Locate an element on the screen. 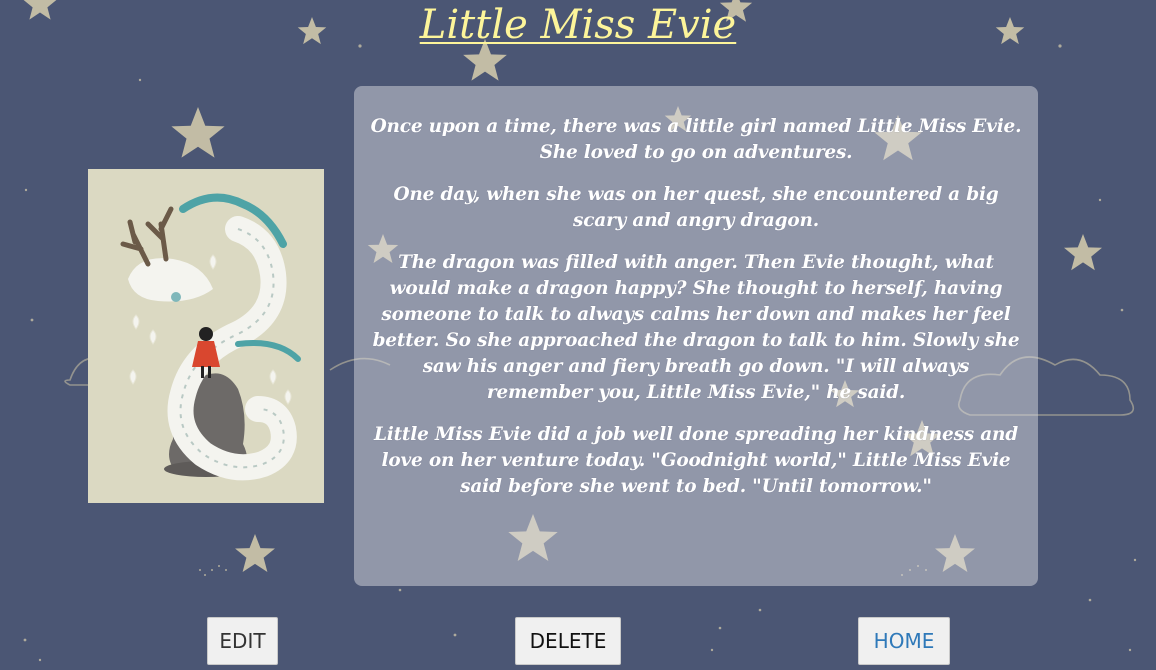 This screenshot has width=1156, height=670. home-button: HOME is located at coordinates (904, 641).